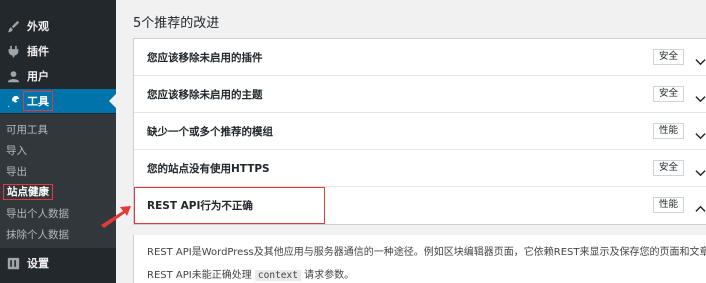 The width and height of the screenshot is (706, 283). I want to click on issue-row-expanded: REST API行为不正确 性能, so click(420, 205).